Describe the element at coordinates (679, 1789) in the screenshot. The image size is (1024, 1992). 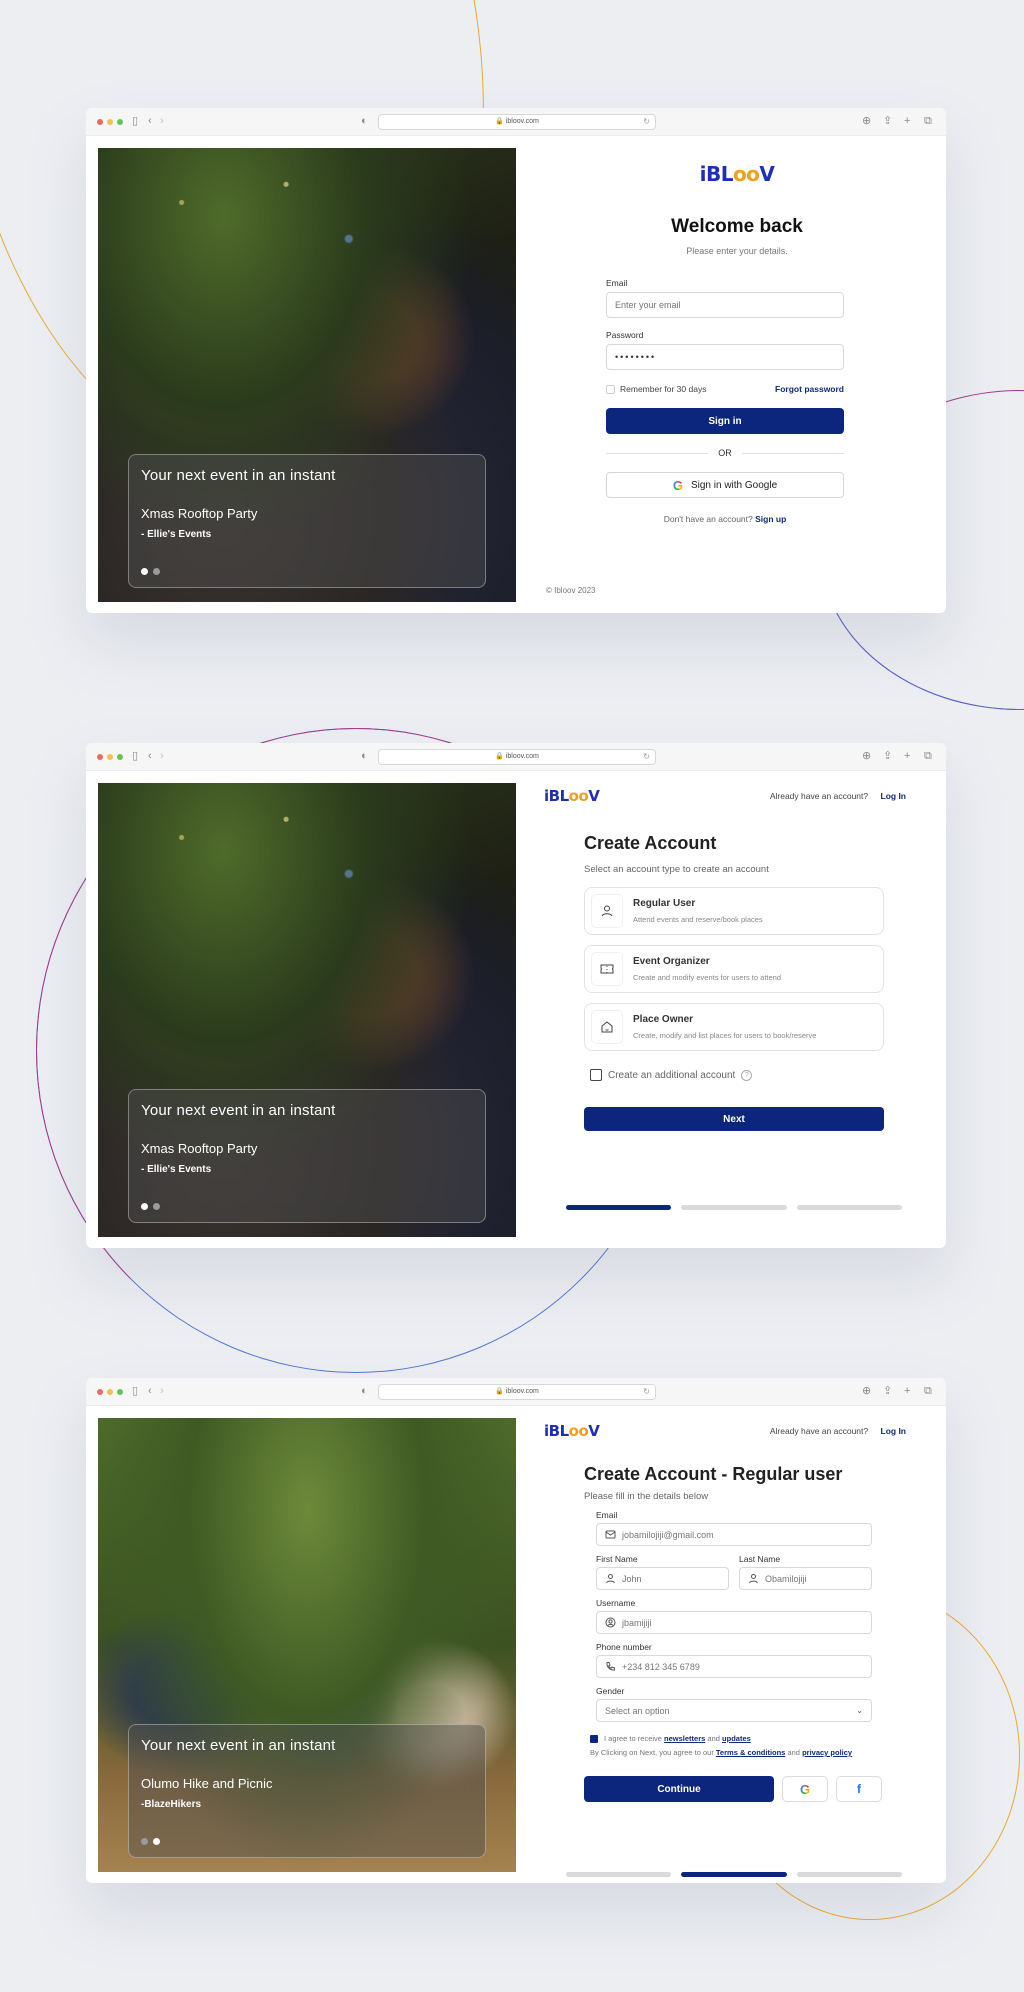
I see `continue-button: Continue` at that location.